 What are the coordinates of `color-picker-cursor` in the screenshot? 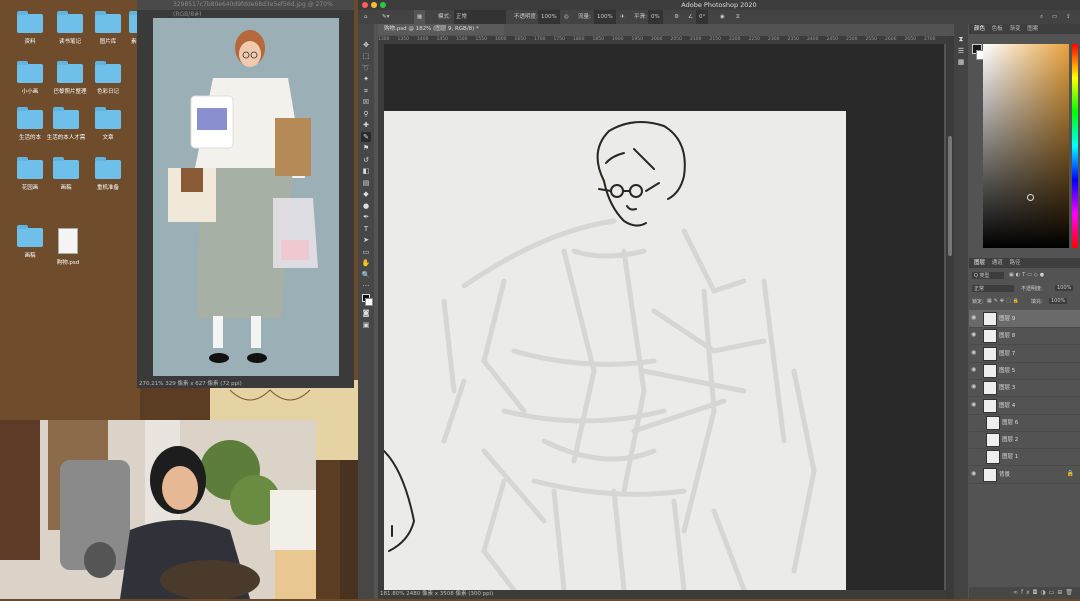 It's located at (1030, 197).